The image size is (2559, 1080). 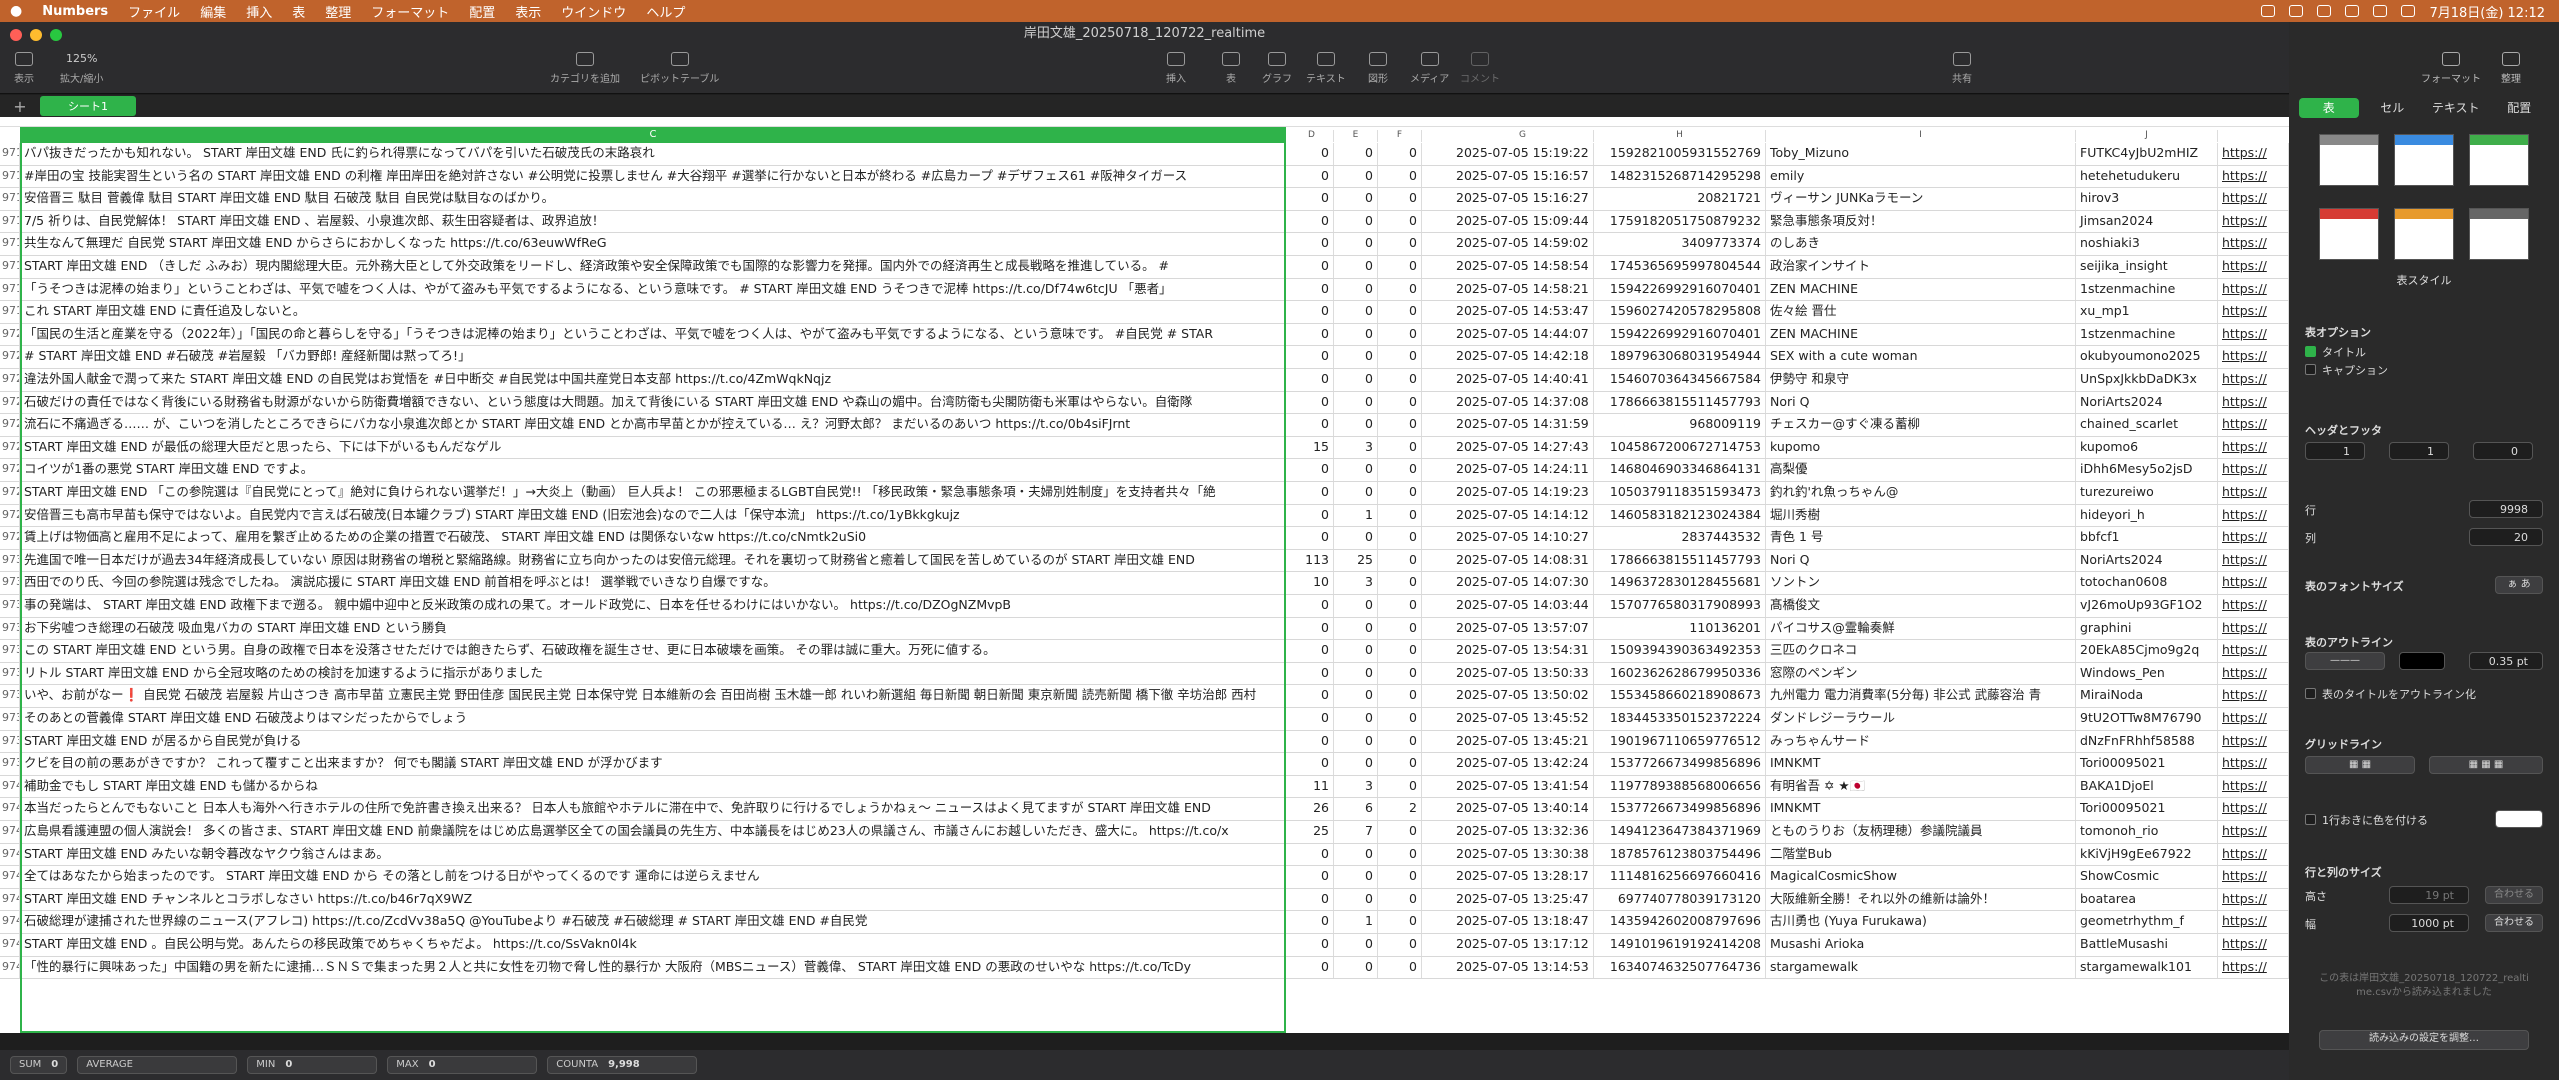 I want to click on table-button: 表, so click(x=1231, y=68).